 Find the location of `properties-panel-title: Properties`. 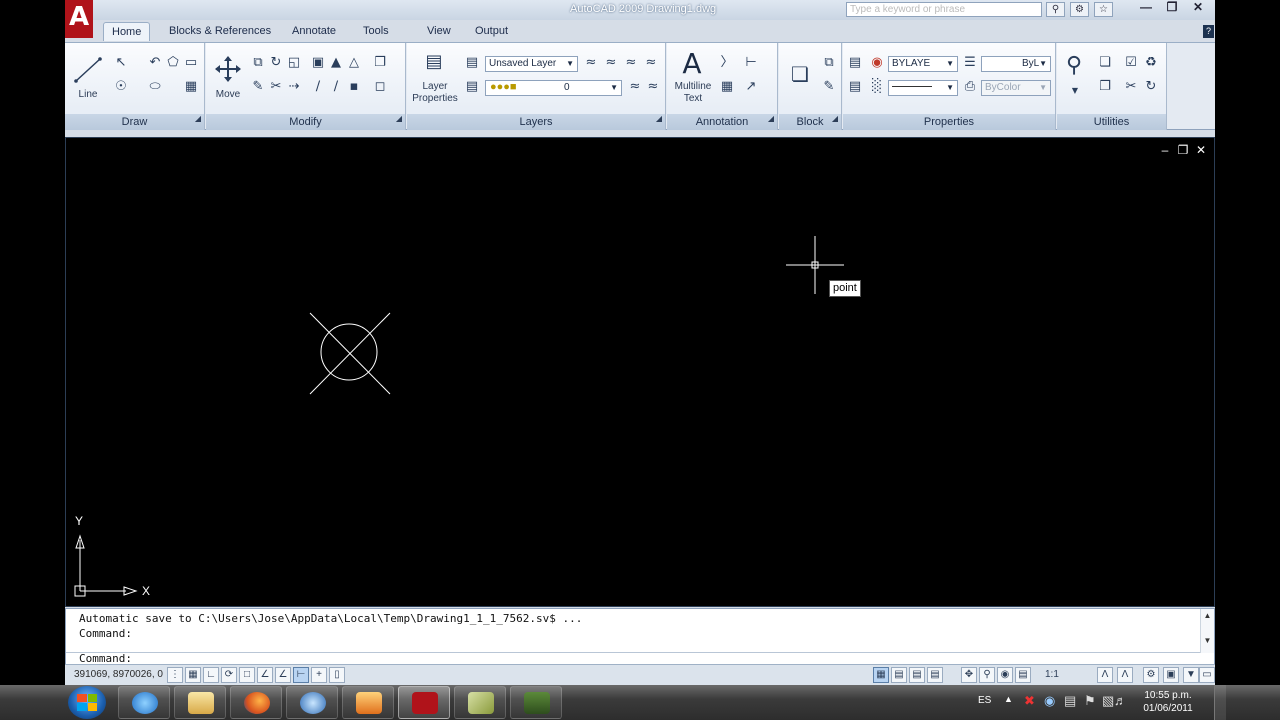

properties-panel-title: Properties is located at coordinates (949, 122).